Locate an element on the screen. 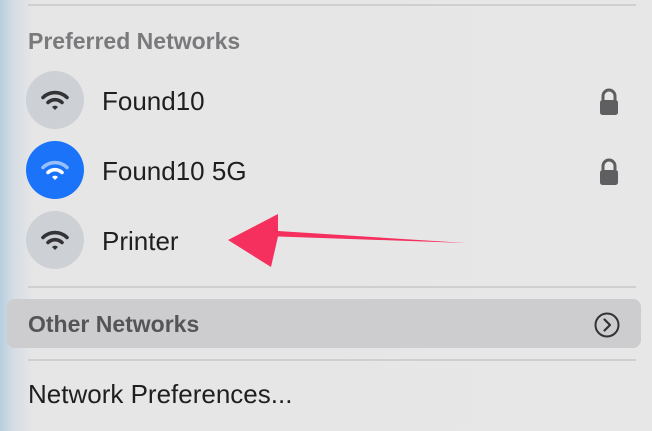 This screenshot has width=652, height=431. network-name: Printer is located at coordinates (140, 241).